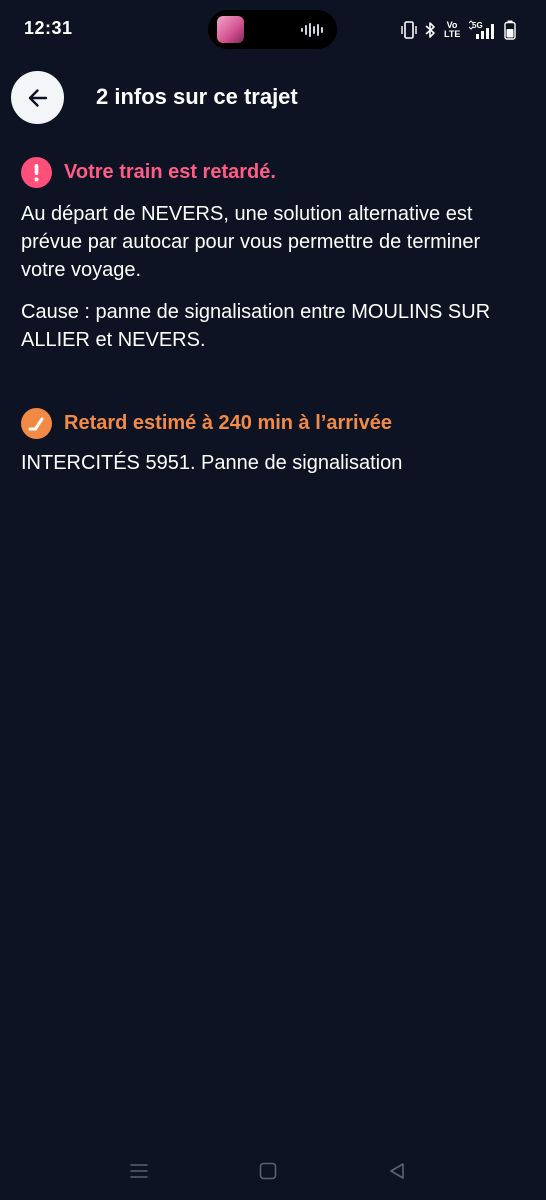 Image resolution: width=546 pixels, height=1200 pixels. What do you see at coordinates (312, 30) in the screenshot?
I see `audio-wave-icon` at bounding box center [312, 30].